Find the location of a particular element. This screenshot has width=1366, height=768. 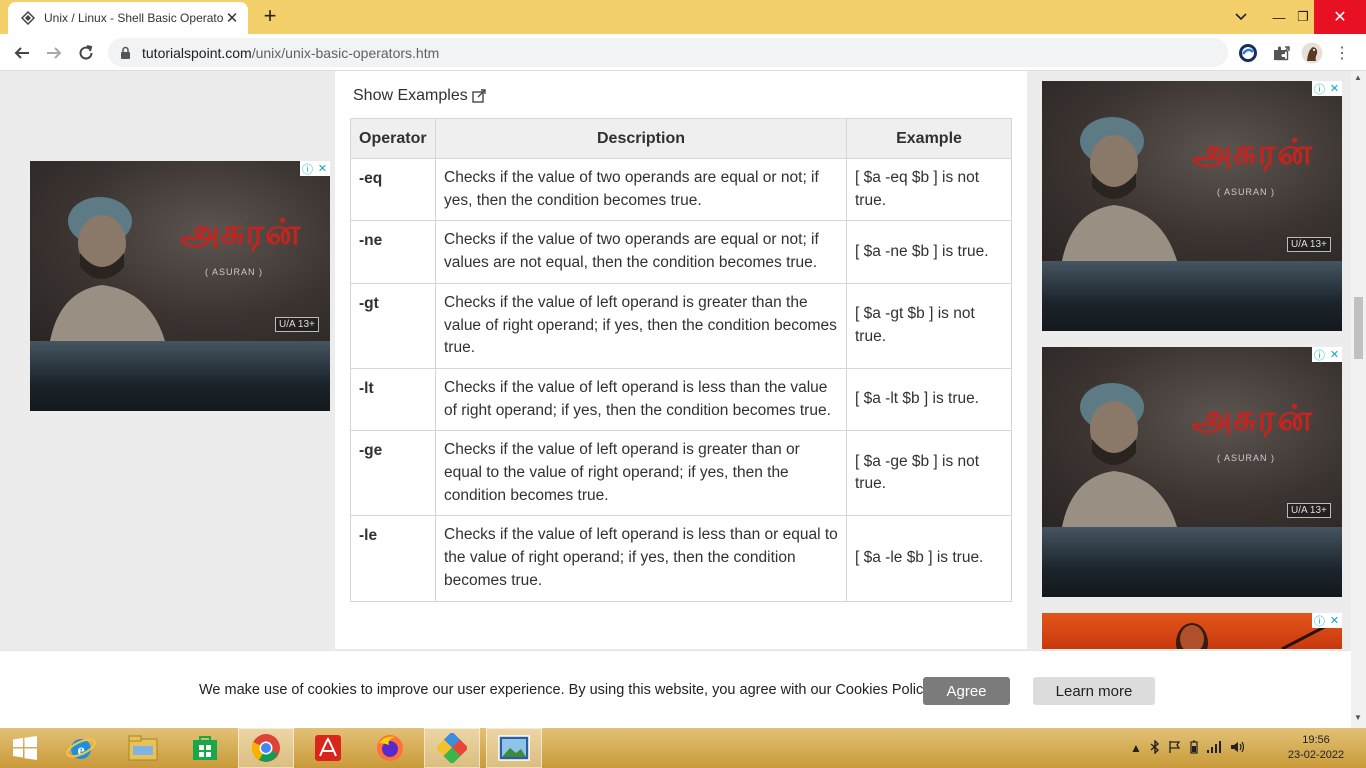

asuran-ad-left: அசுரன் ( ASURAN ) U/A 13+ ⓘ ✕ is located at coordinates (180, 286).